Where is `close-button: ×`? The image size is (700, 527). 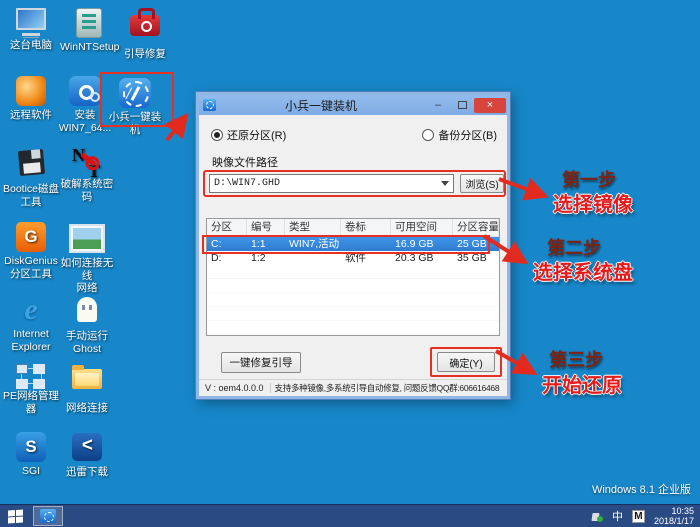 close-button: × is located at coordinates (490, 105).